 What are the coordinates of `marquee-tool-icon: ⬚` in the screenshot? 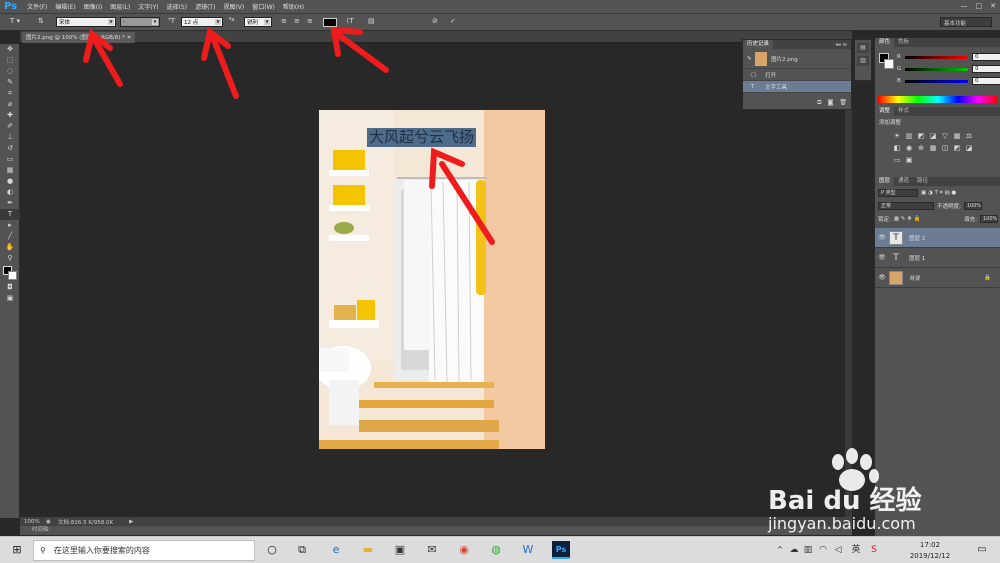 It's located at (10, 60).